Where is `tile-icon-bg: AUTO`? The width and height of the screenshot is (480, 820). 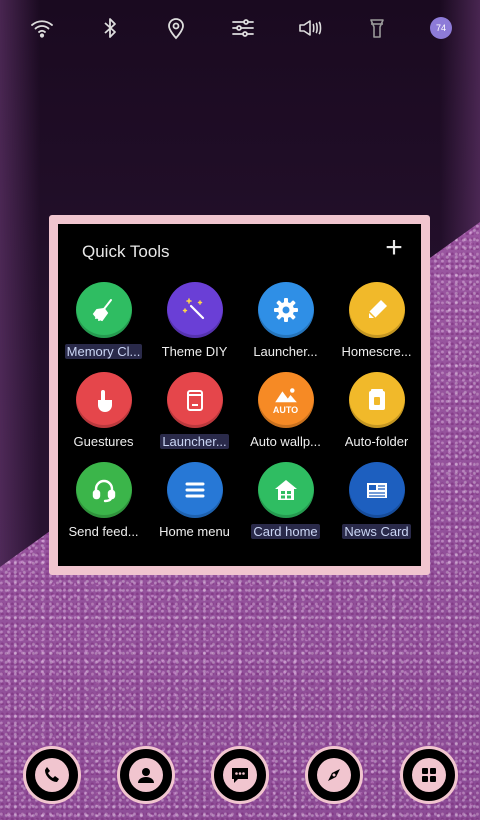 tile-icon-bg: AUTO is located at coordinates (285, 400).